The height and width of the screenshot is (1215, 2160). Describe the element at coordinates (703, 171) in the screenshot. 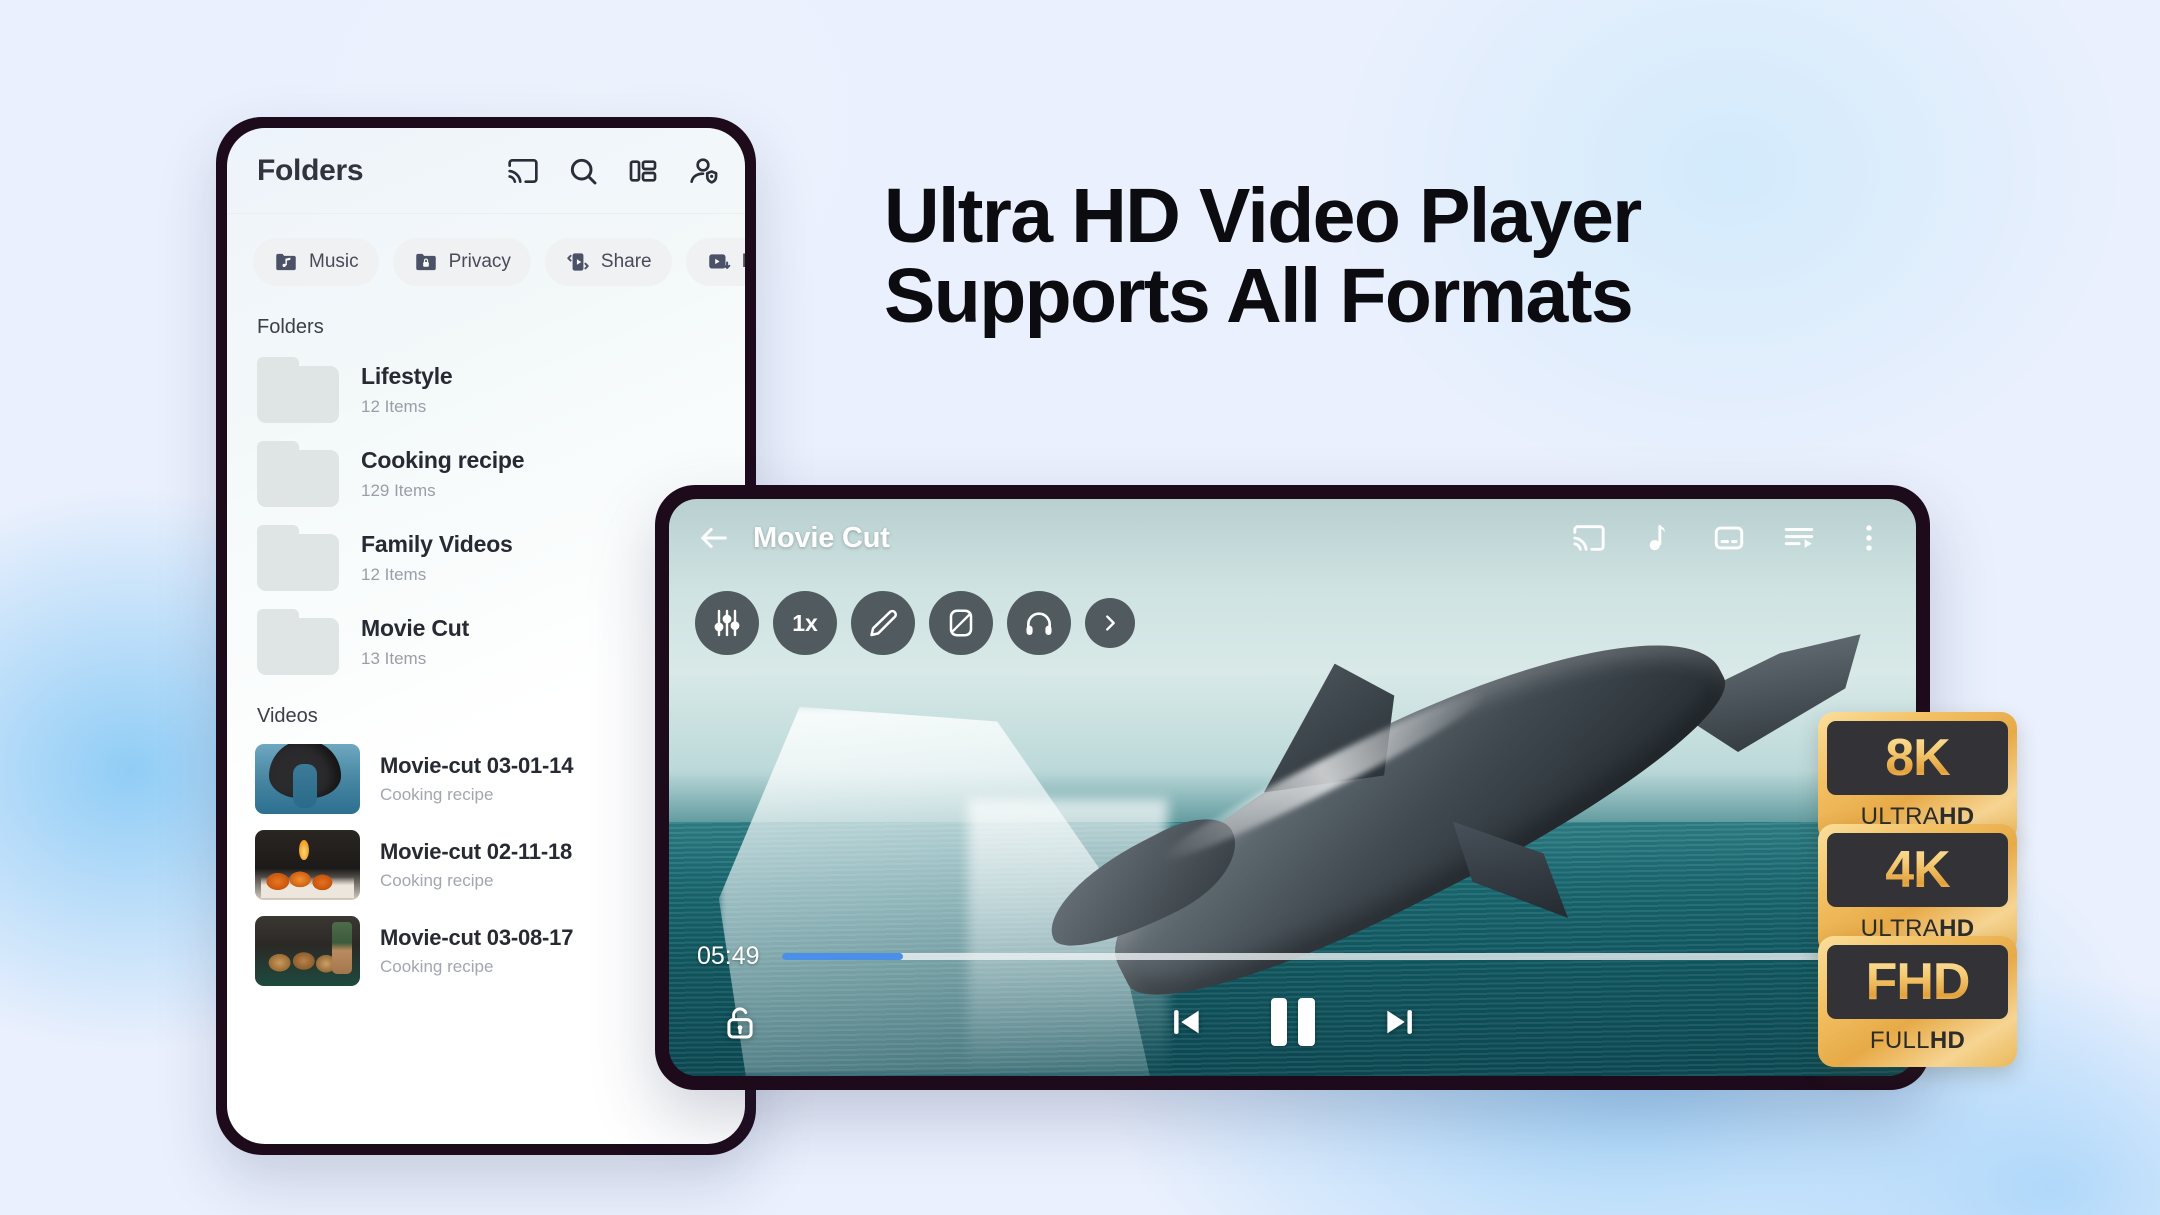

I see `person-privacy-icon` at that location.